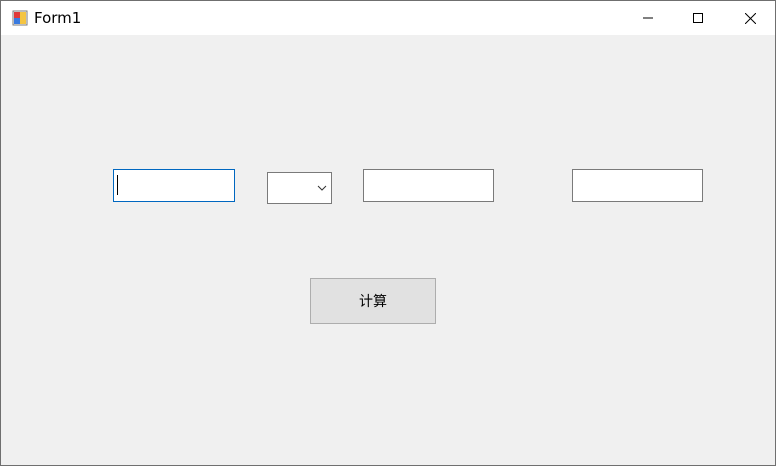 This screenshot has height=466, width=776. I want to click on result-input, so click(637, 185).